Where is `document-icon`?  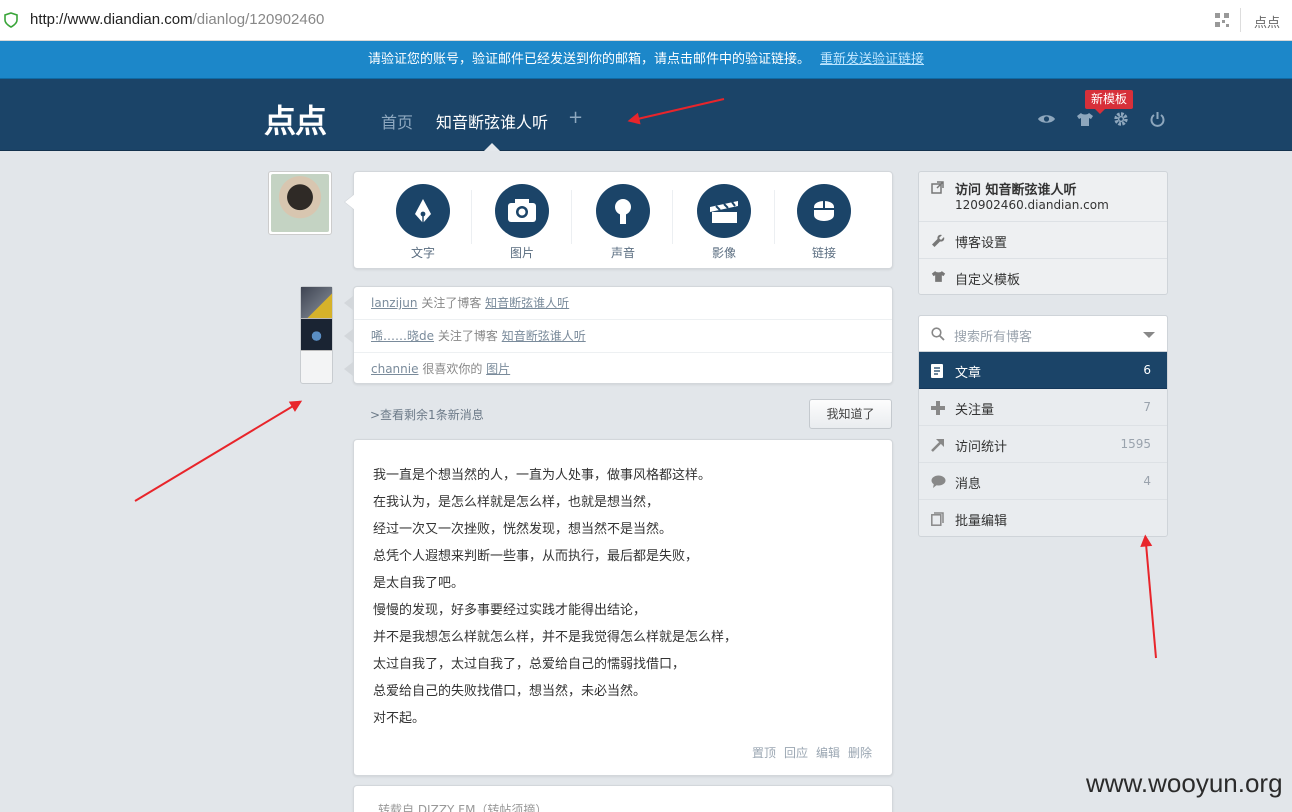 document-icon is located at coordinates (937, 371).